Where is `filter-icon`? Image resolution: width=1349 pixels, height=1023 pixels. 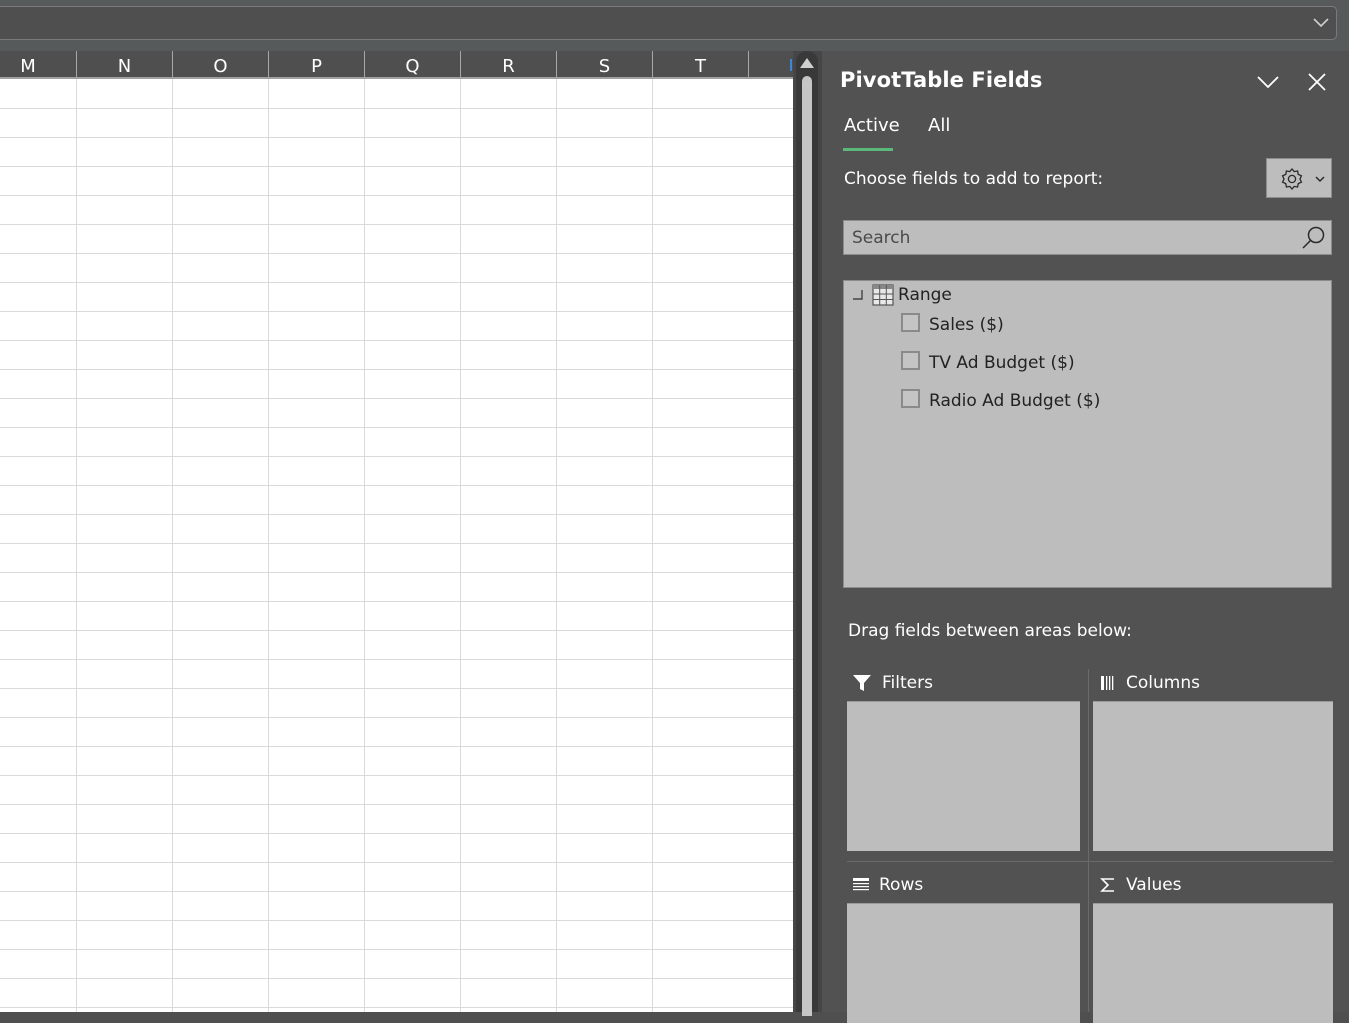 filter-icon is located at coordinates (862, 683).